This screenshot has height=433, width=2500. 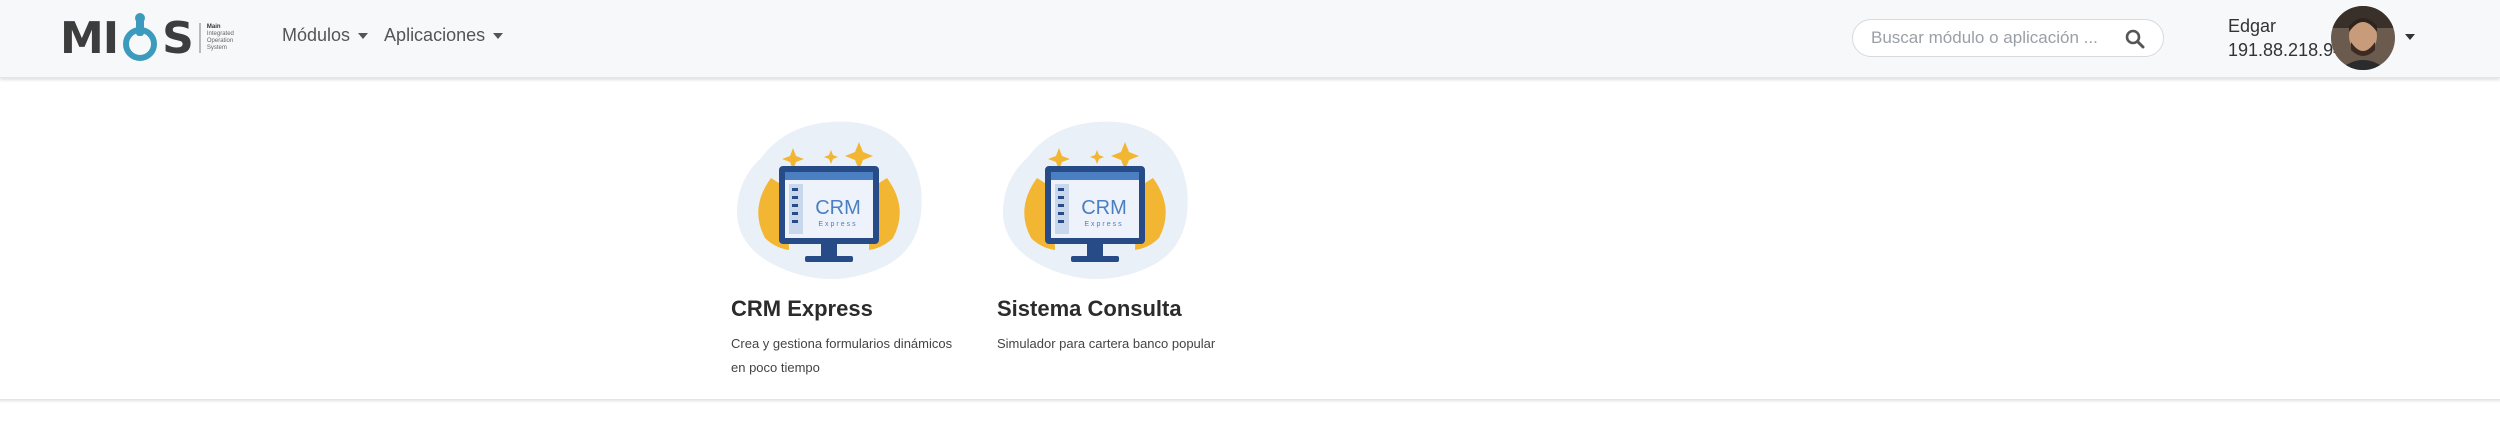 What do you see at coordinates (1996, 38) in the screenshot?
I see `search-input` at bounding box center [1996, 38].